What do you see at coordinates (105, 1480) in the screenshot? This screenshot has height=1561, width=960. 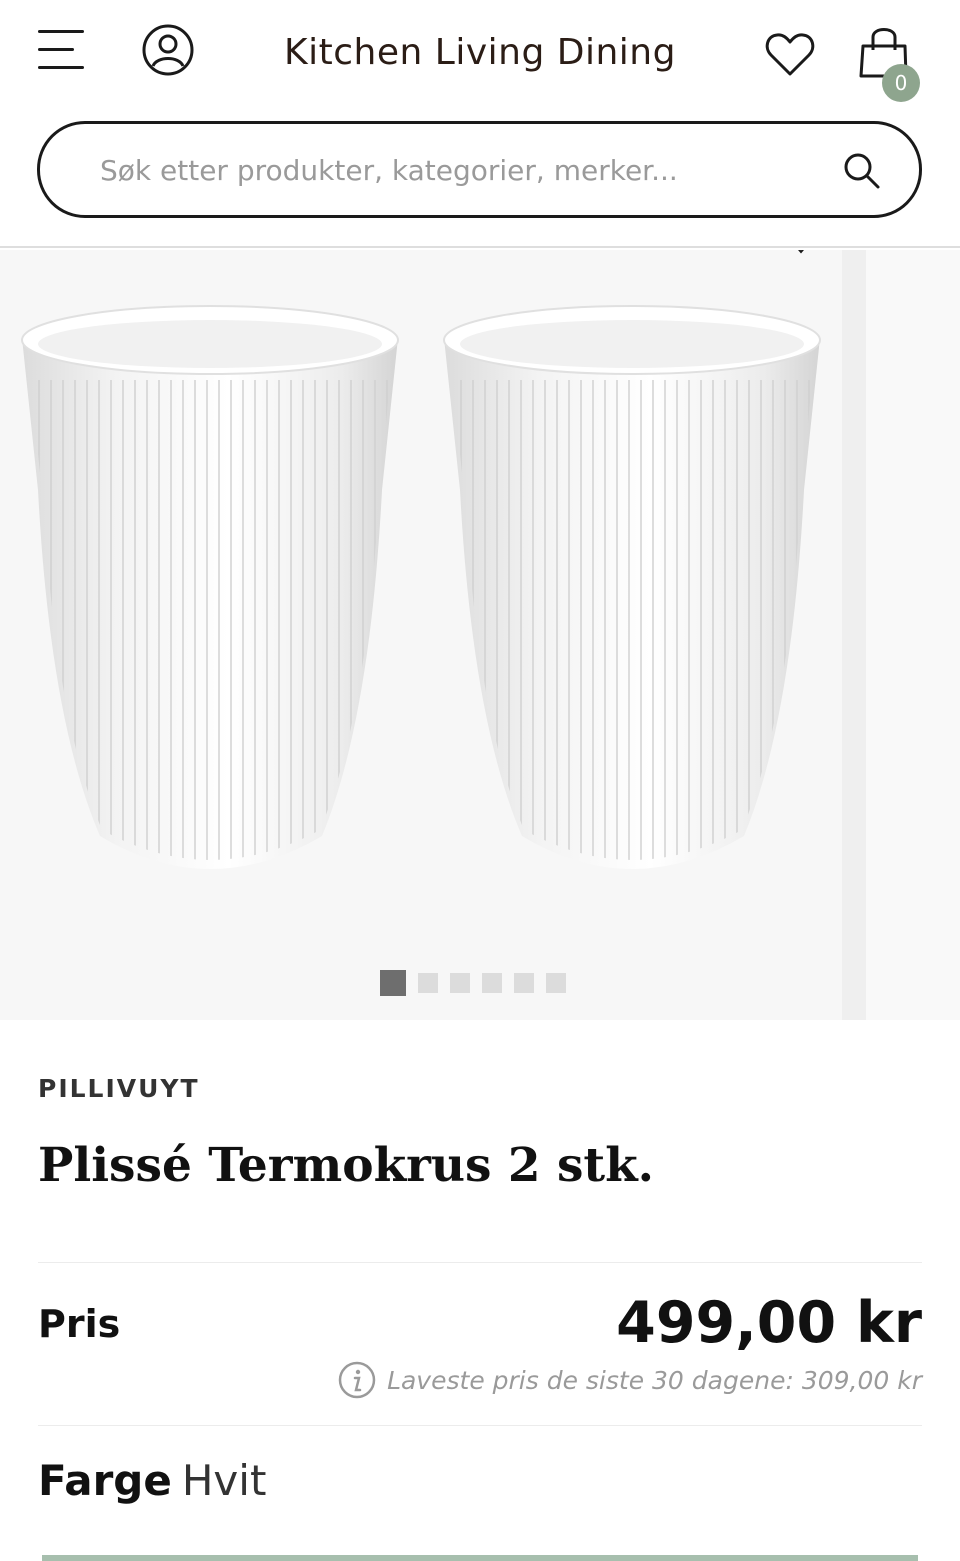 I see `color-label: Farge` at bounding box center [105, 1480].